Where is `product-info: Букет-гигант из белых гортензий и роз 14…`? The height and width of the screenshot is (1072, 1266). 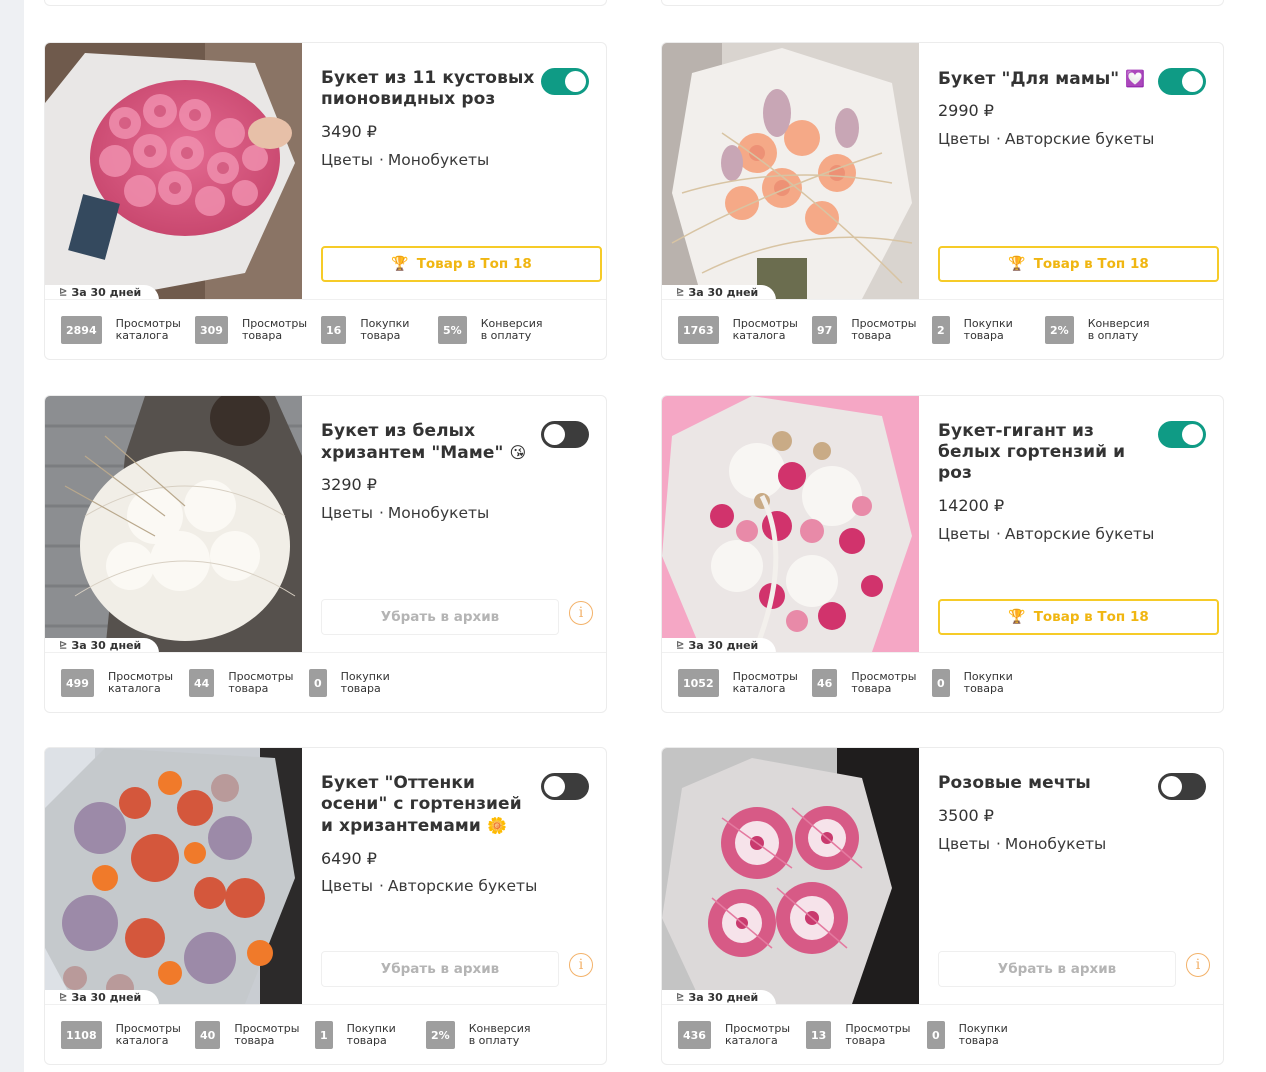 product-info: Букет-гигант из белых гортензий и роз 14… is located at coordinates (1080, 524).